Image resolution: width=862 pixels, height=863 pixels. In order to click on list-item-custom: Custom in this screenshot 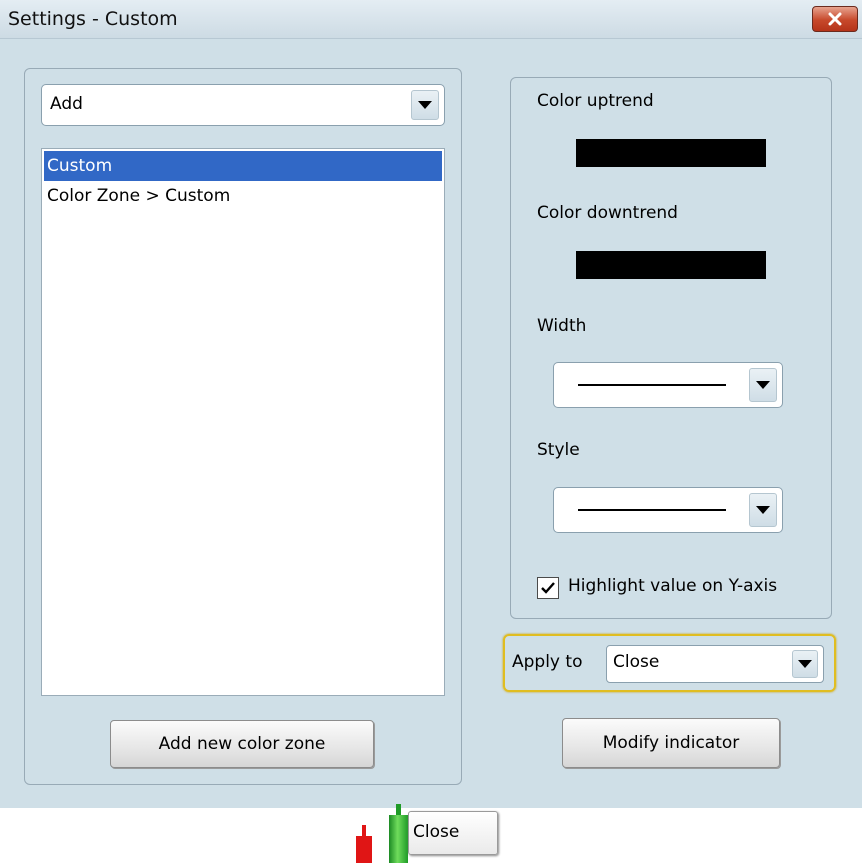, I will do `click(243, 166)`.